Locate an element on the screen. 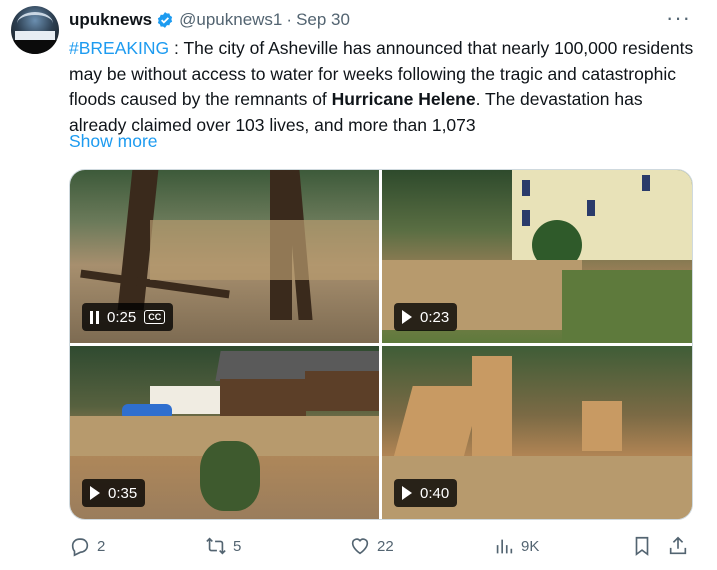  like-count: 22 is located at coordinates (385, 546).